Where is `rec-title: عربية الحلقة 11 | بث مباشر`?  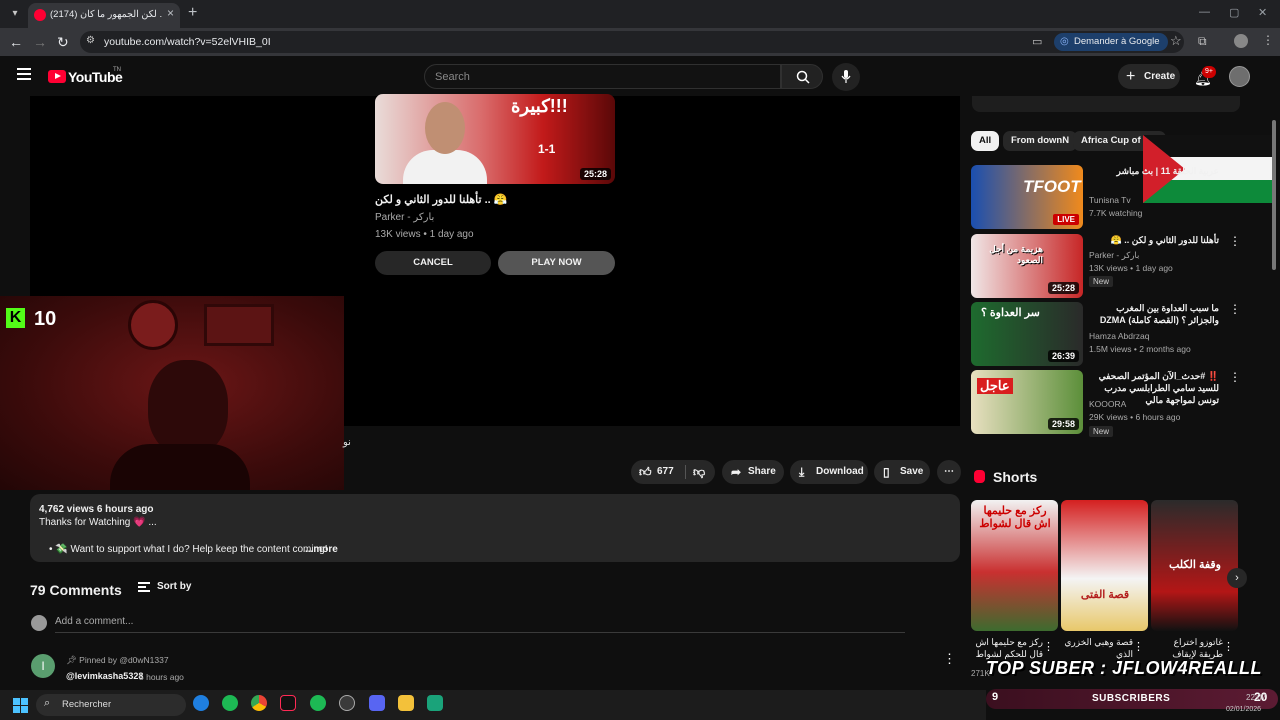 rec-title: عربية الحلقة 11 | بث مباشر is located at coordinates (1154, 171).